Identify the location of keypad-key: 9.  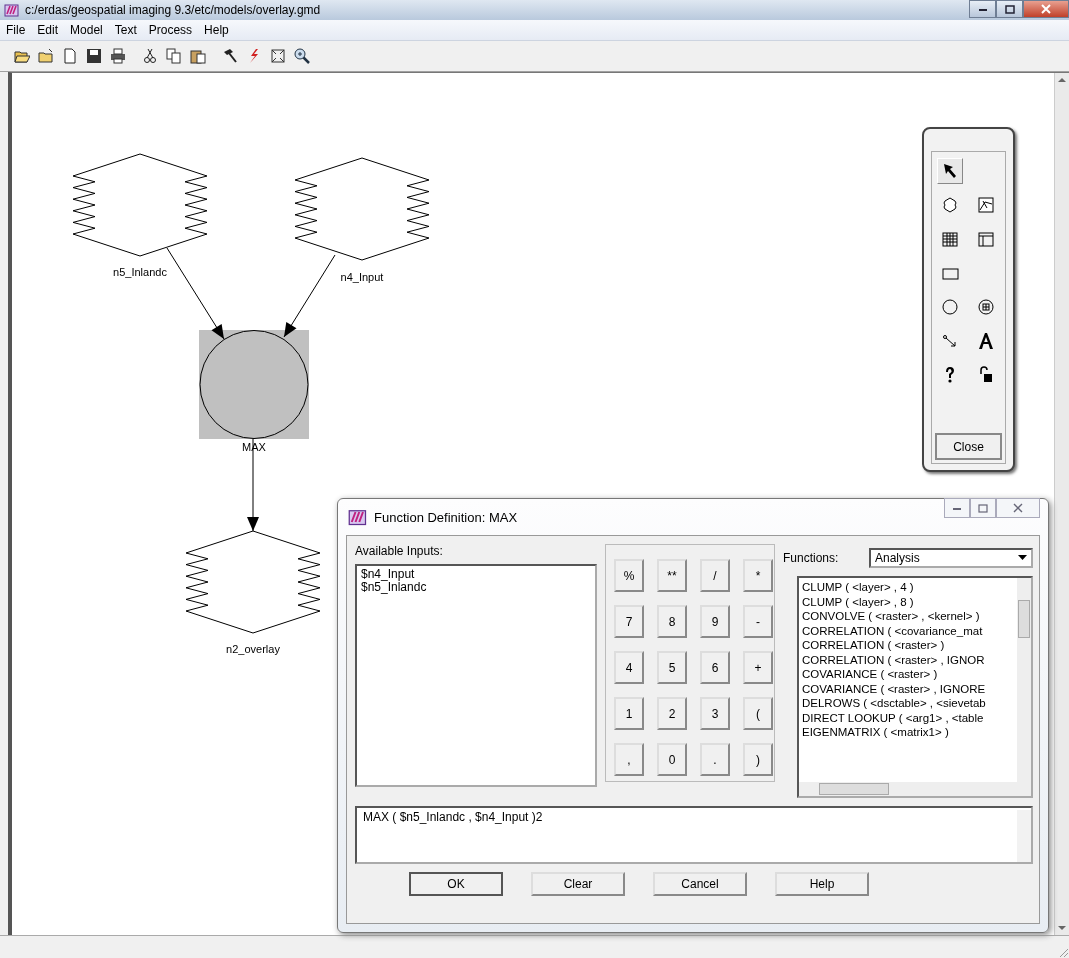
(715, 621).